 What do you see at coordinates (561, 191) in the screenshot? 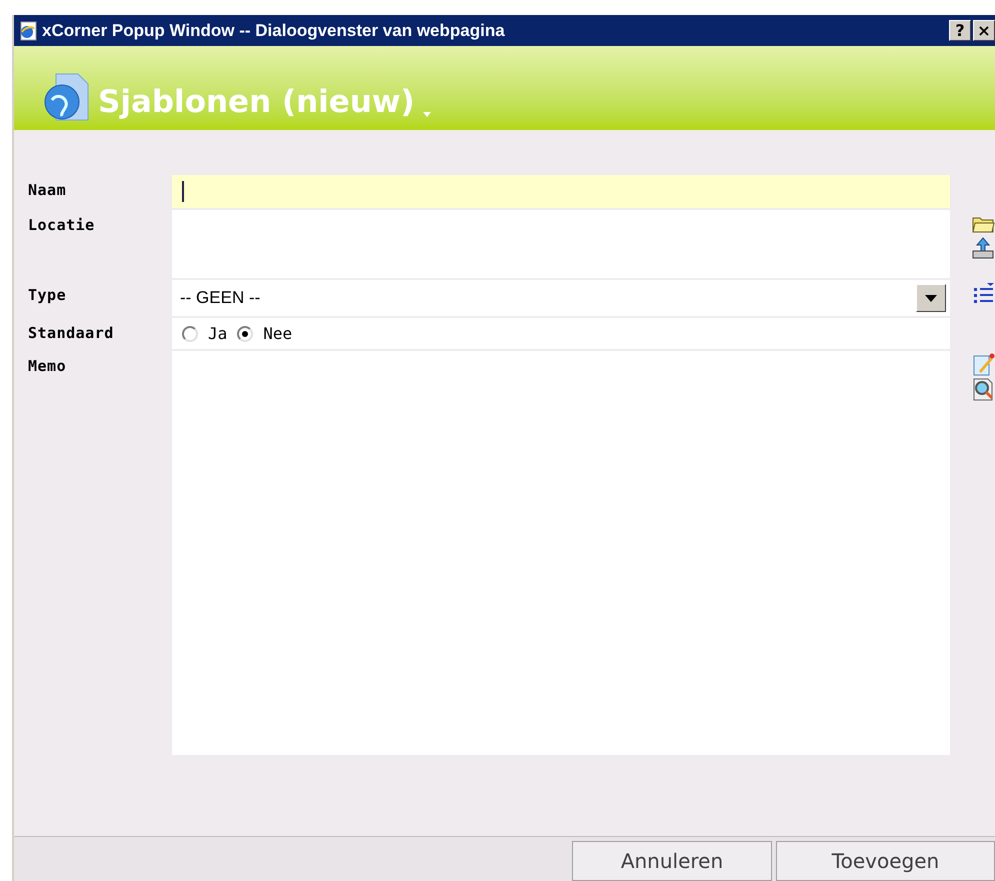
I see `input-field` at bounding box center [561, 191].